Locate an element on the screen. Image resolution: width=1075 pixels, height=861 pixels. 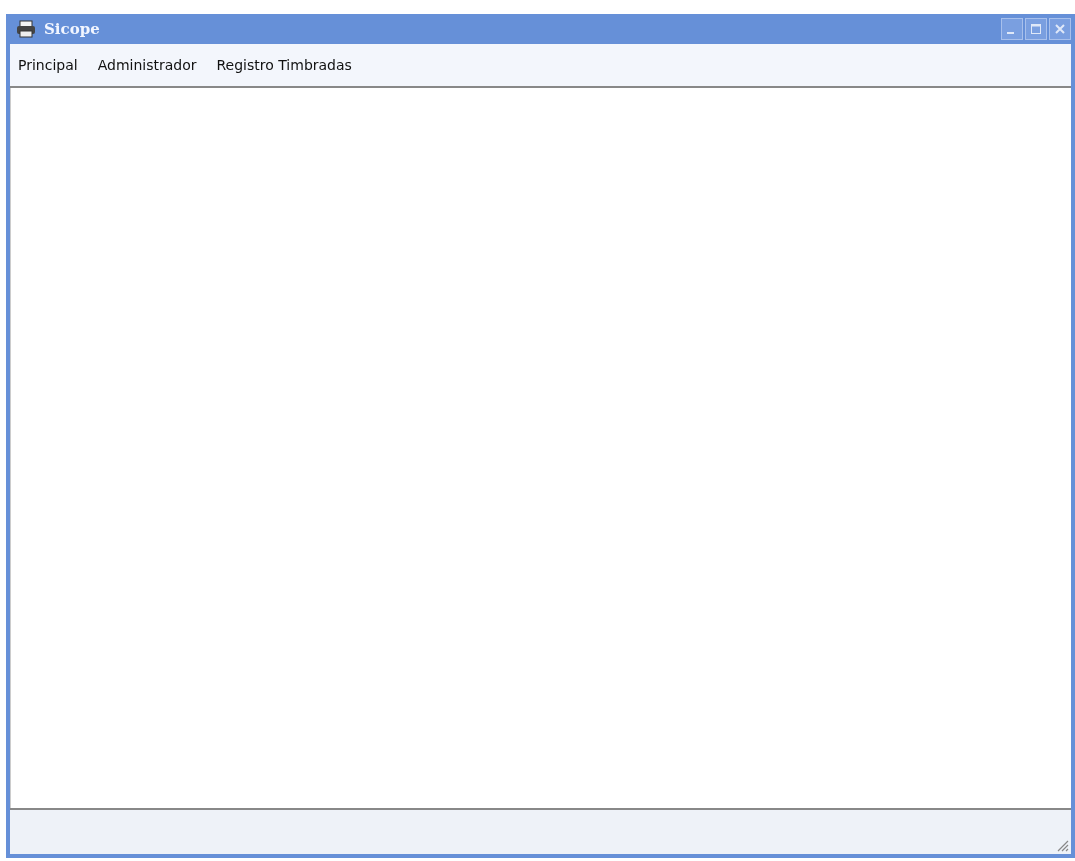
close-icon is located at coordinates (1060, 29).